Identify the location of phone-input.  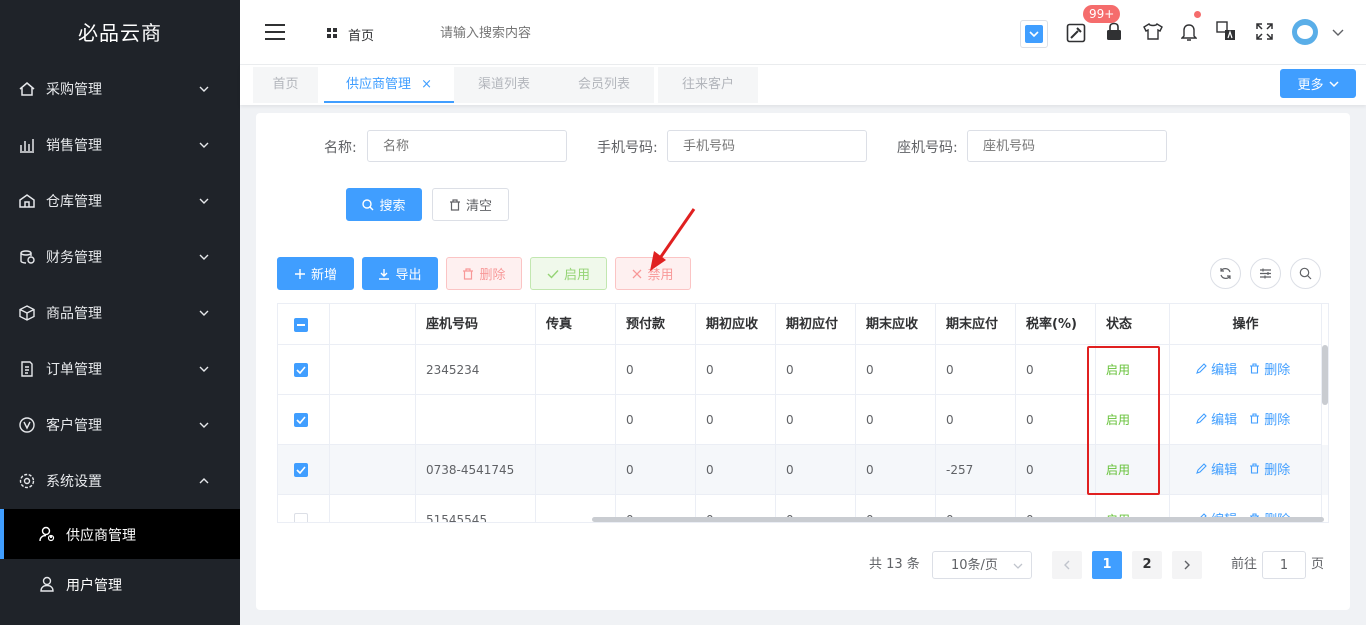
(767, 146).